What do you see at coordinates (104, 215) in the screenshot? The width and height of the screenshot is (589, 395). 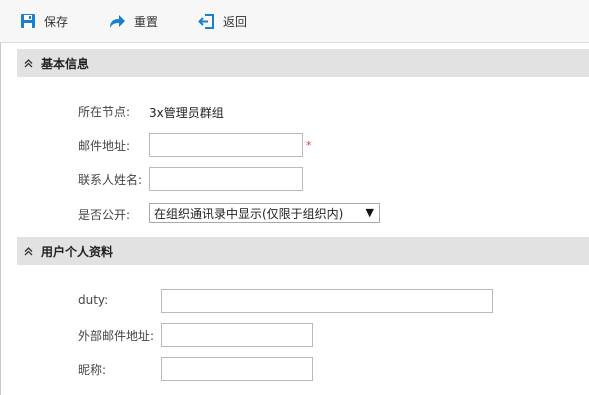 I see `public-label: 是否公开:` at bounding box center [104, 215].